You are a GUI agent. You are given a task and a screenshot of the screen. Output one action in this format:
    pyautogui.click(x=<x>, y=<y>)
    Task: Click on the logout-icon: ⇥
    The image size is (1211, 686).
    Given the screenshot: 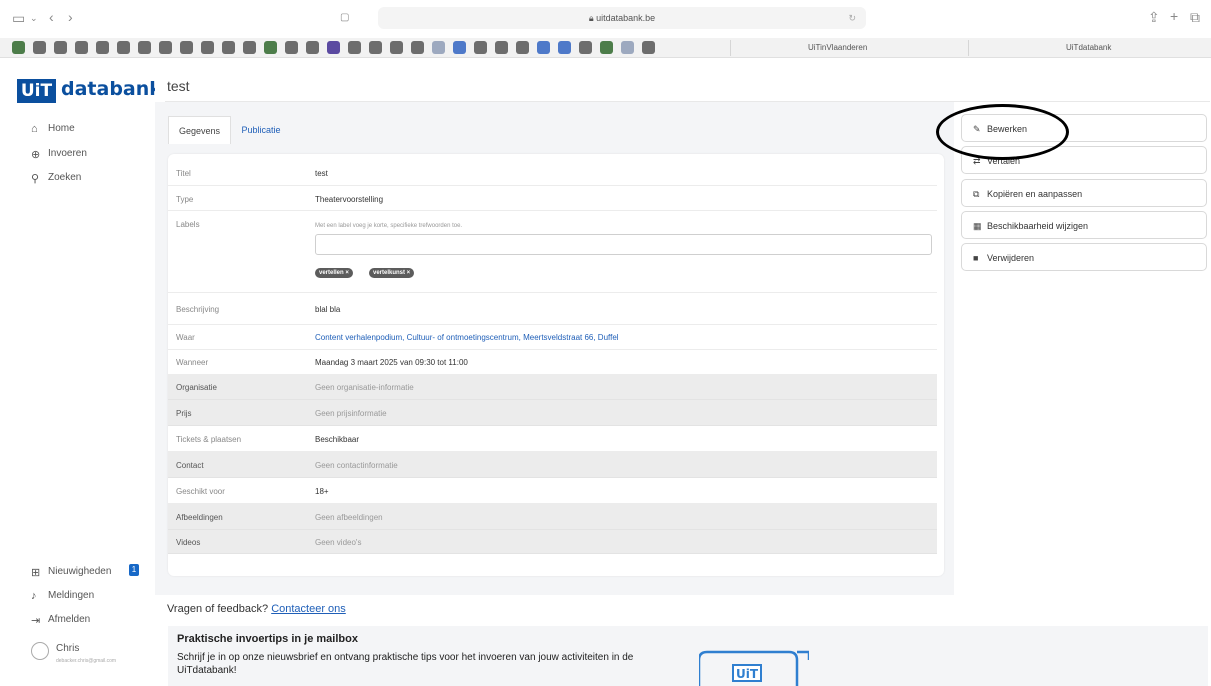 What is the action you would take?
    pyautogui.click(x=36, y=621)
    